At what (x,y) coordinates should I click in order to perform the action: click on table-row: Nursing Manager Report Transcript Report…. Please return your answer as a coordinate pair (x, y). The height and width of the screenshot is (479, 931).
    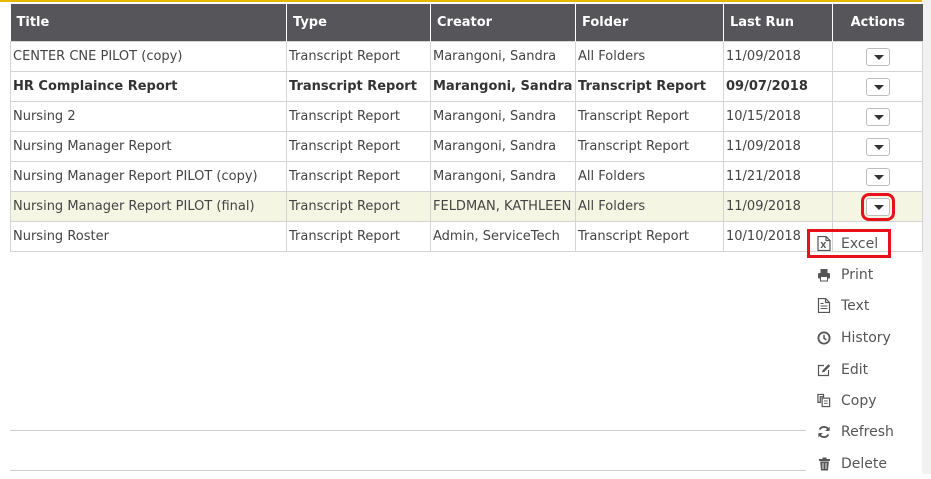
    Looking at the image, I should click on (466, 146).